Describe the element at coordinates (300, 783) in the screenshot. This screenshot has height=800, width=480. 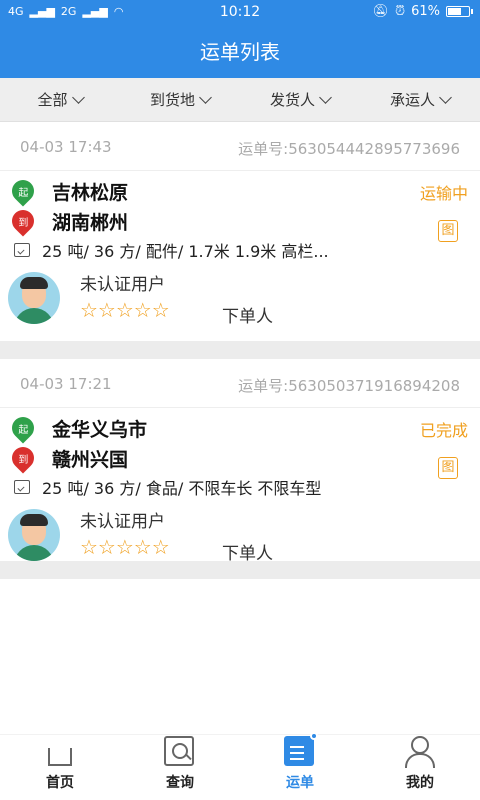
I see `nav-label: 运单` at that location.